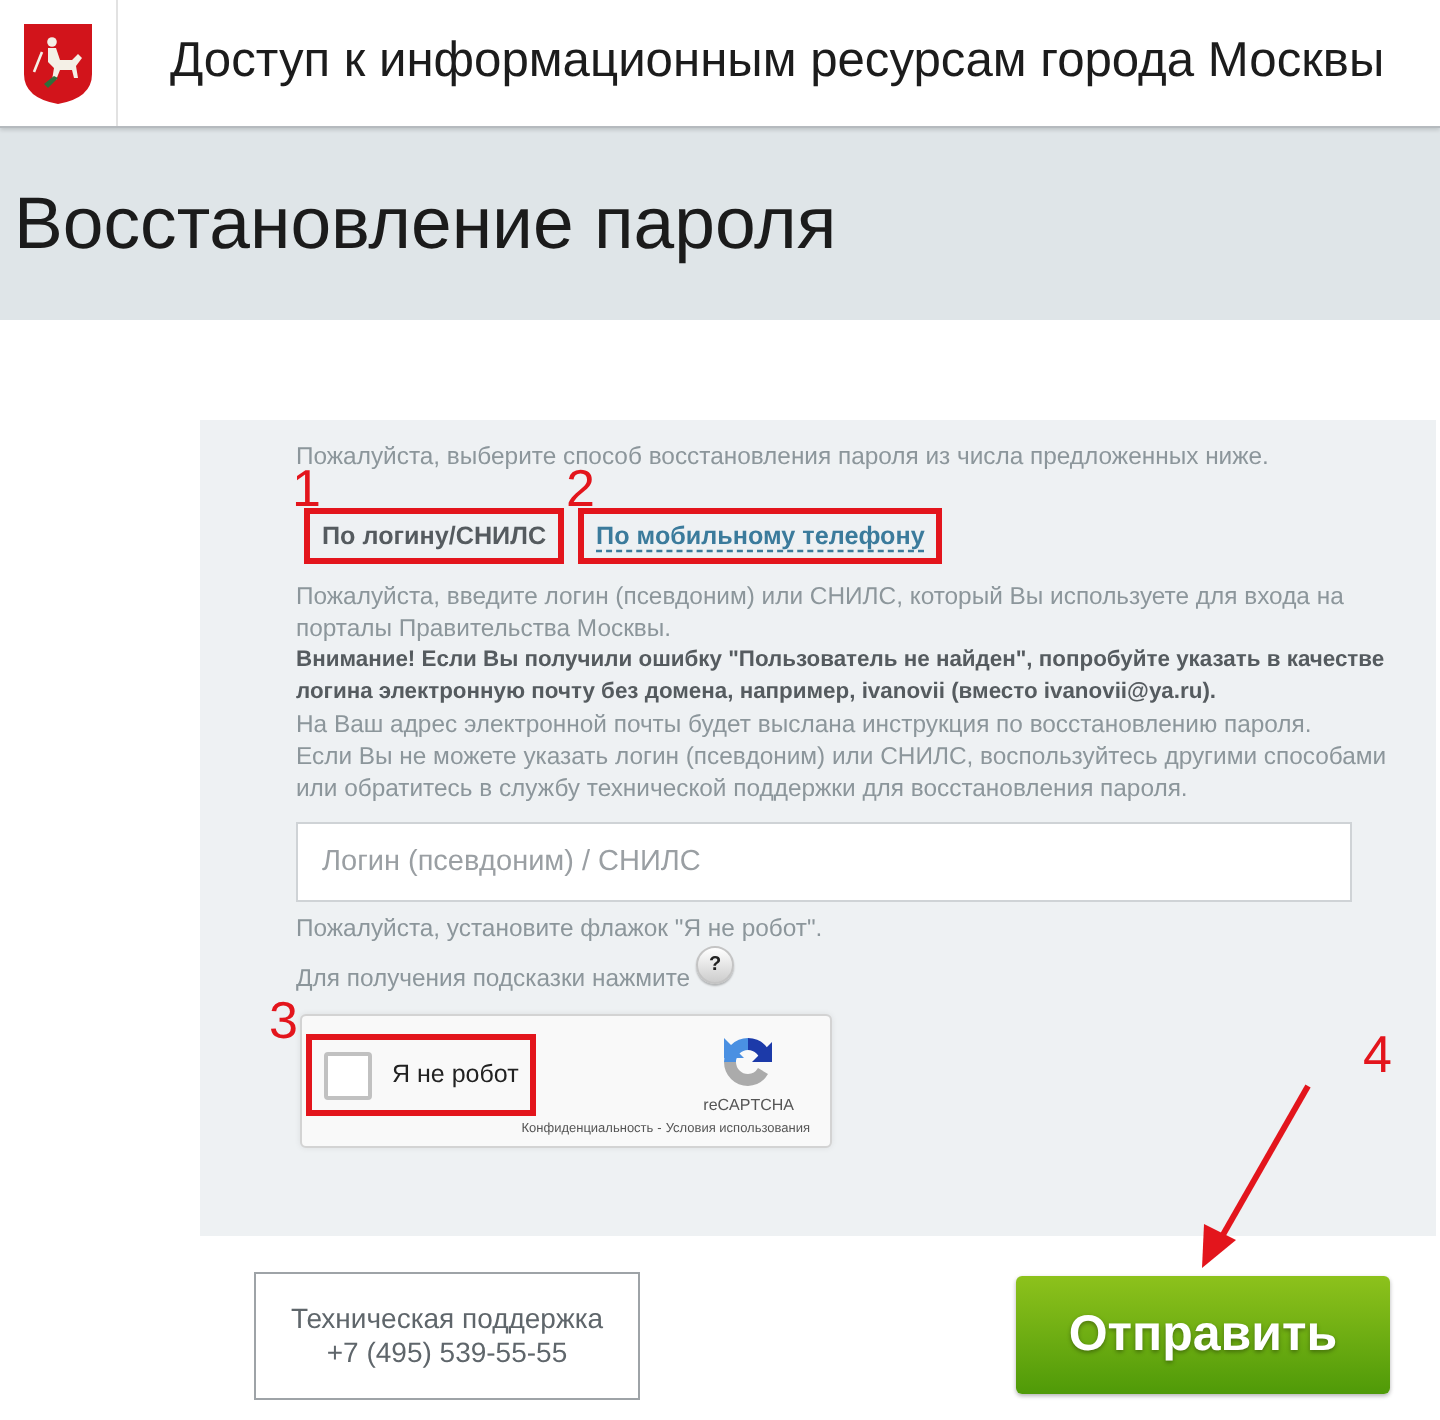 The height and width of the screenshot is (1420, 1440). What do you see at coordinates (782, 455) in the screenshot?
I see `intro-text: Пожалуйста, выберите способ восстановления пароля из числа предложенных ниже.` at bounding box center [782, 455].